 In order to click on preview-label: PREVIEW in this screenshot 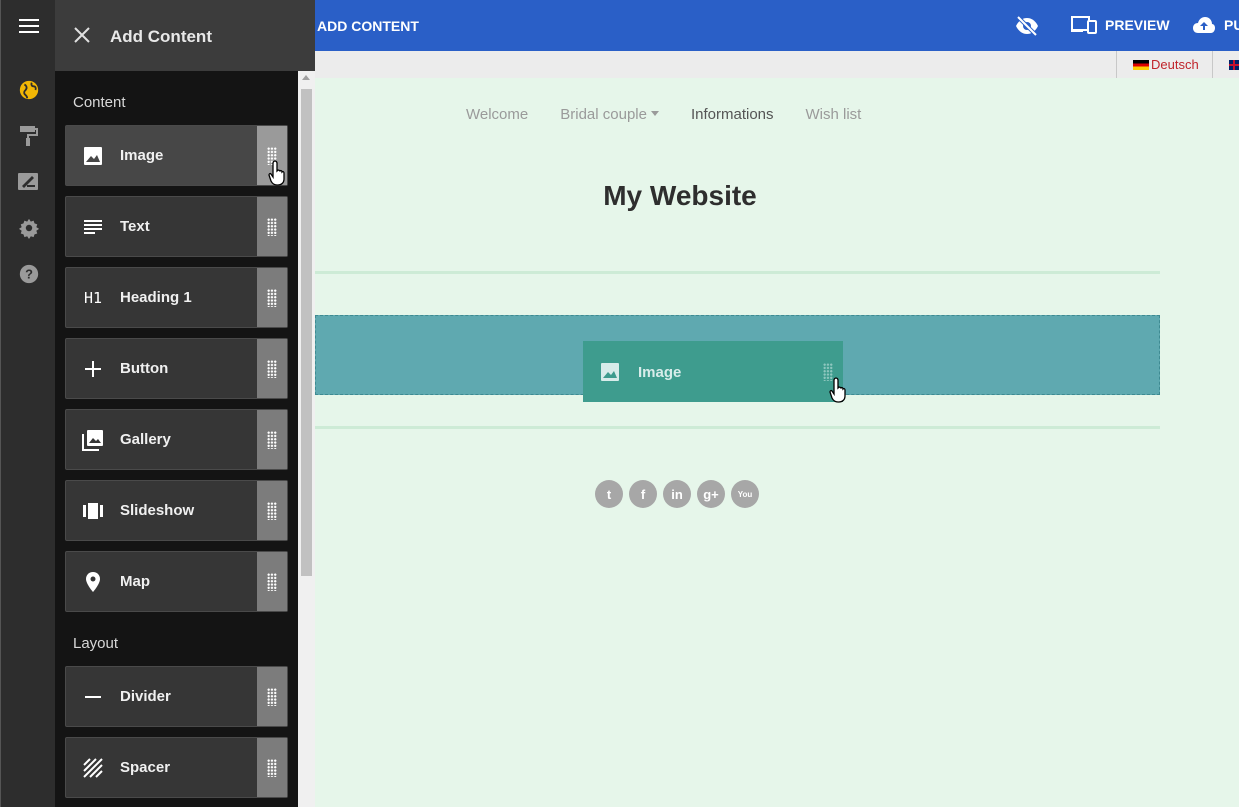, I will do `click(1137, 25)`.